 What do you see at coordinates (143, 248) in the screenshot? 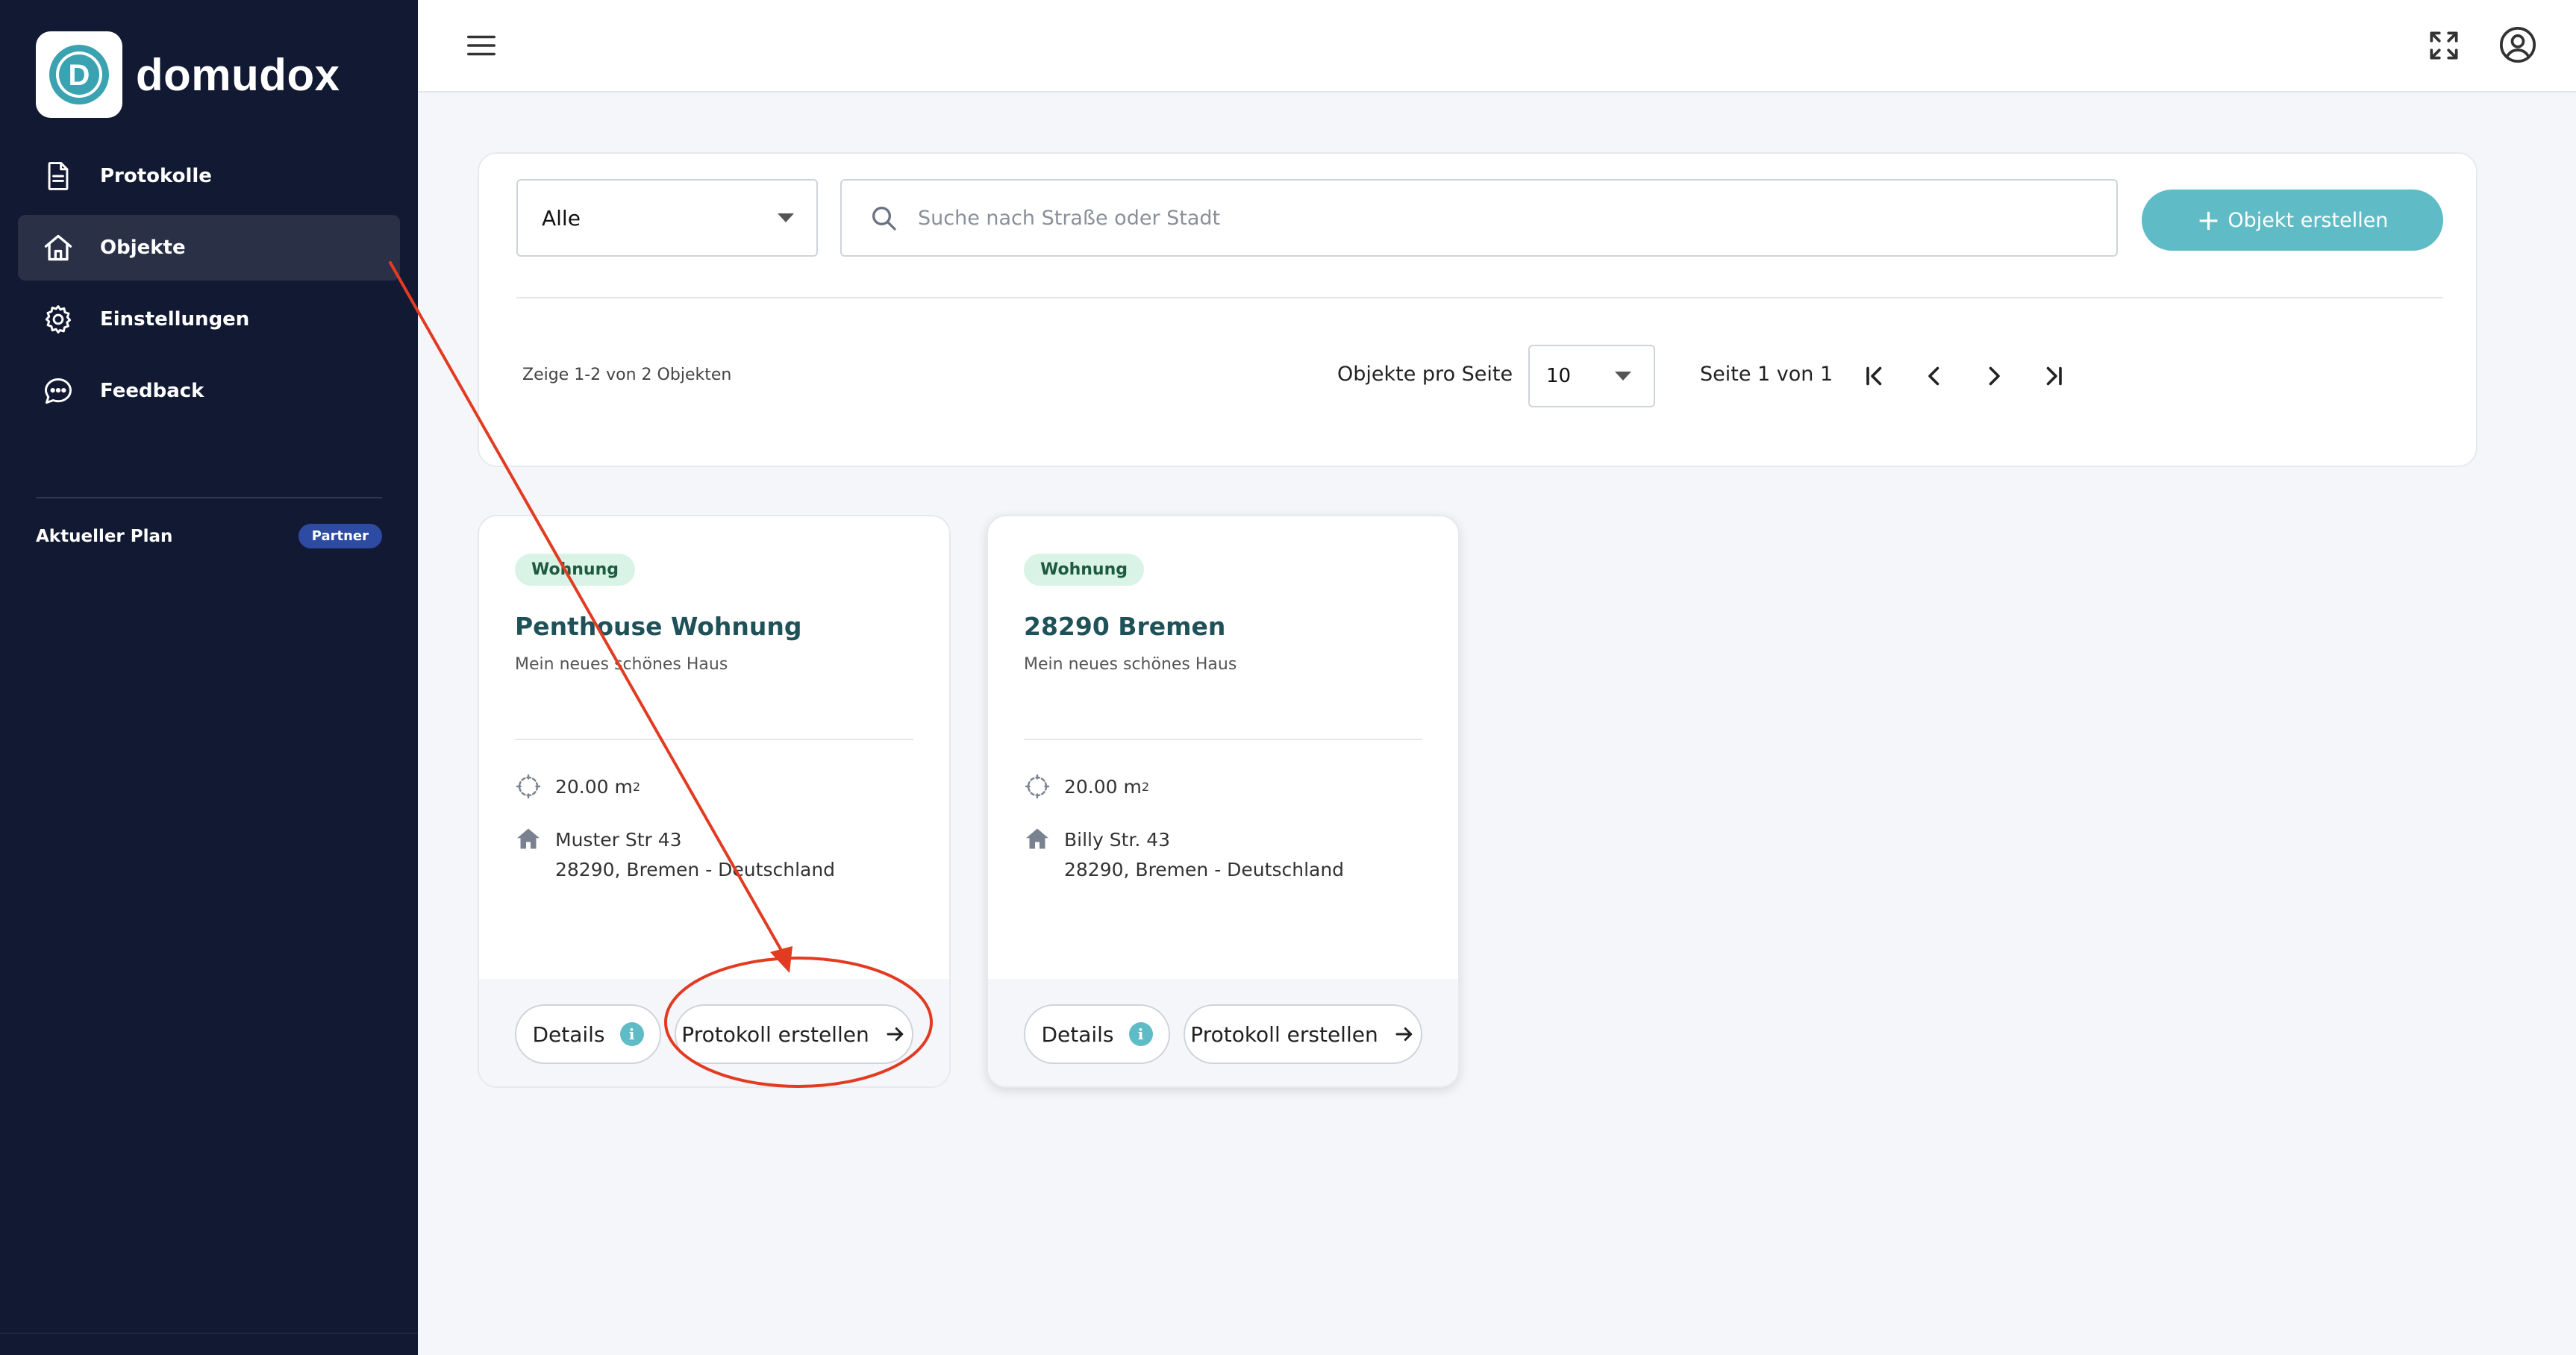
I see `sidebar-item-label: Objekte` at bounding box center [143, 248].